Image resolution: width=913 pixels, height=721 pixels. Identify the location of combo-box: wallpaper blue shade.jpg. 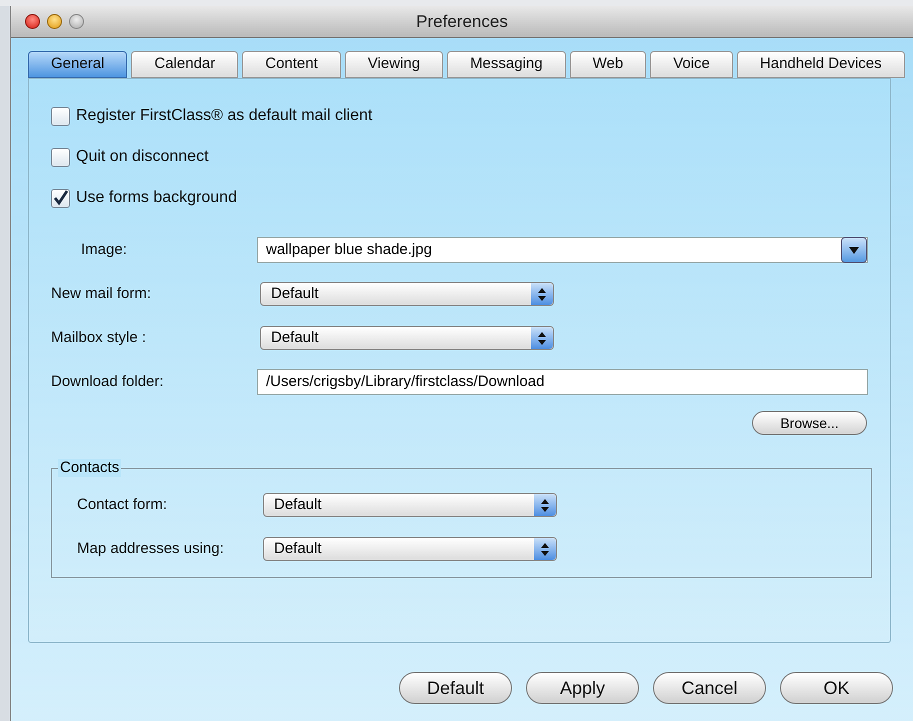
(562, 250).